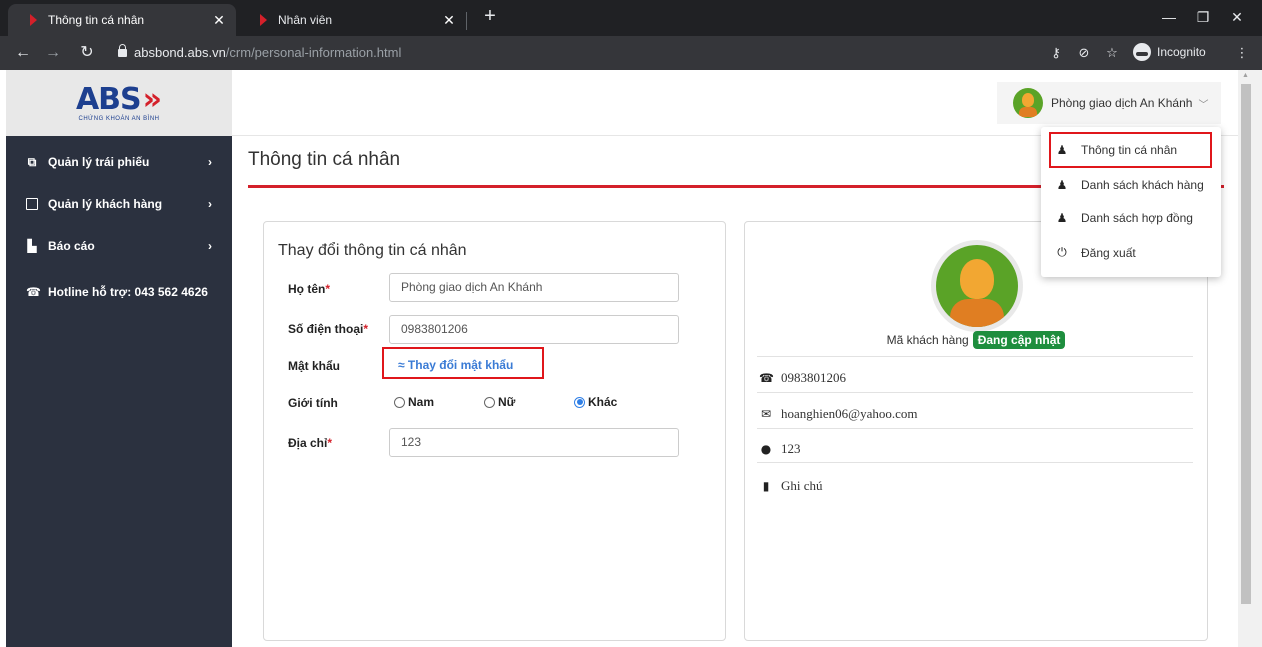 Image resolution: width=1262 pixels, height=647 pixels. I want to click on address-label: Địa chỉ*, so click(310, 443).